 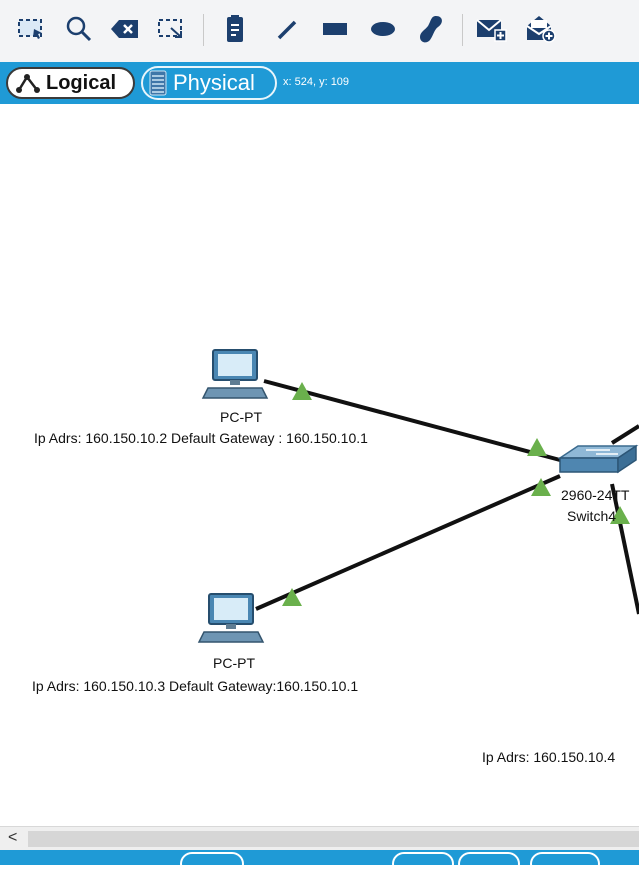 I want to click on horizontal-scrollbar: <, so click(x=319, y=838).